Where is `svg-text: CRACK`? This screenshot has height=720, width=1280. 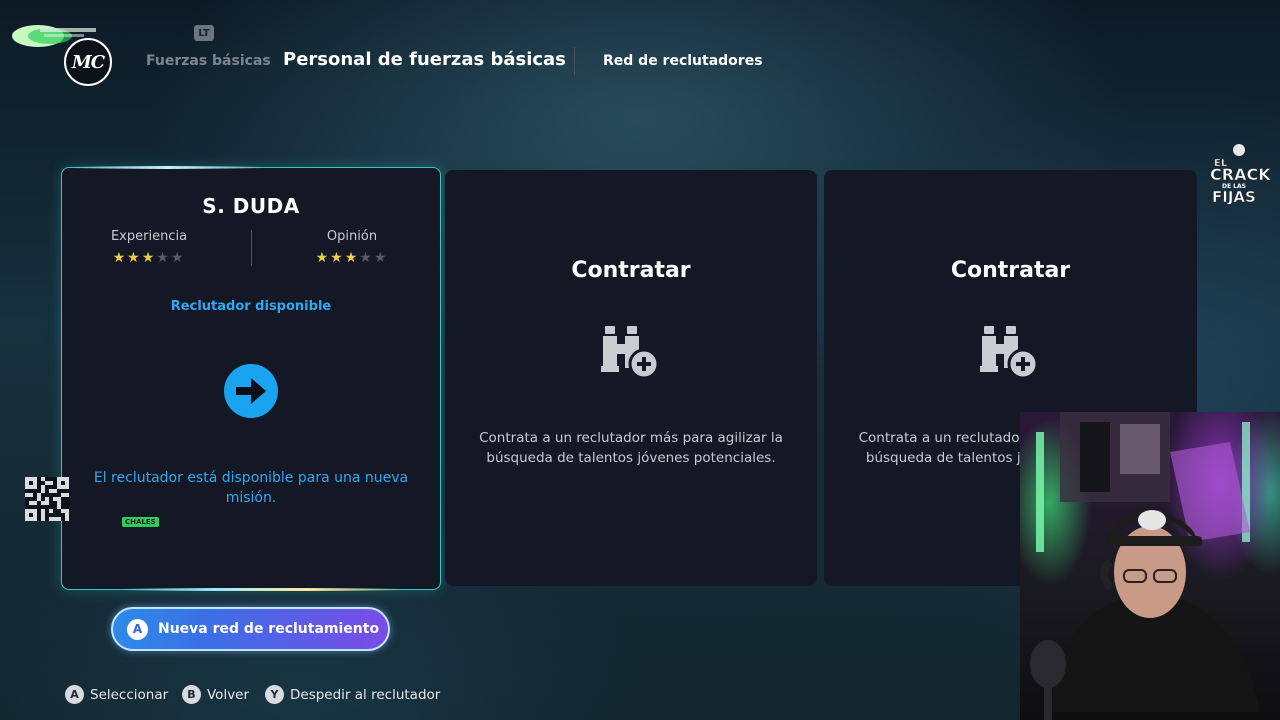
svg-text: CRACK is located at coordinates (1240, 174).